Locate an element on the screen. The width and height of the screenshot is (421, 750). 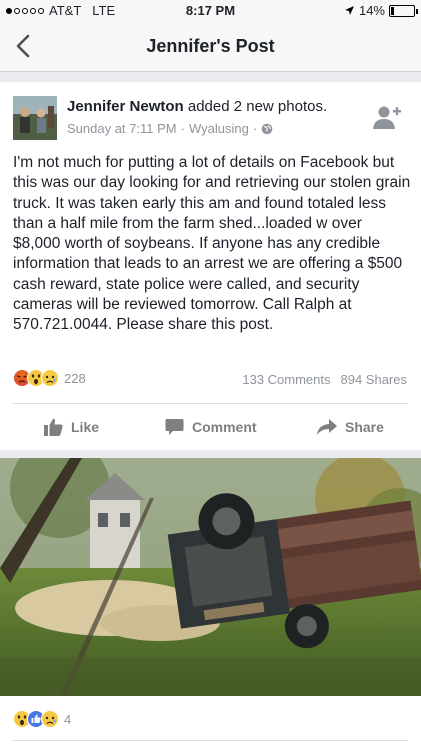
post-action-text: added 2 new photos. is located at coordinates (255, 106).